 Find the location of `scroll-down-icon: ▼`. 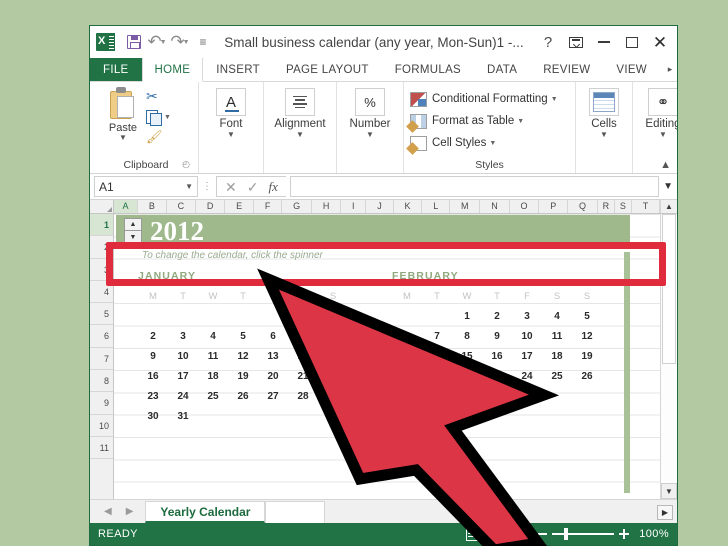

scroll-down-icon: ▼ is located at coordinates (669, 491).